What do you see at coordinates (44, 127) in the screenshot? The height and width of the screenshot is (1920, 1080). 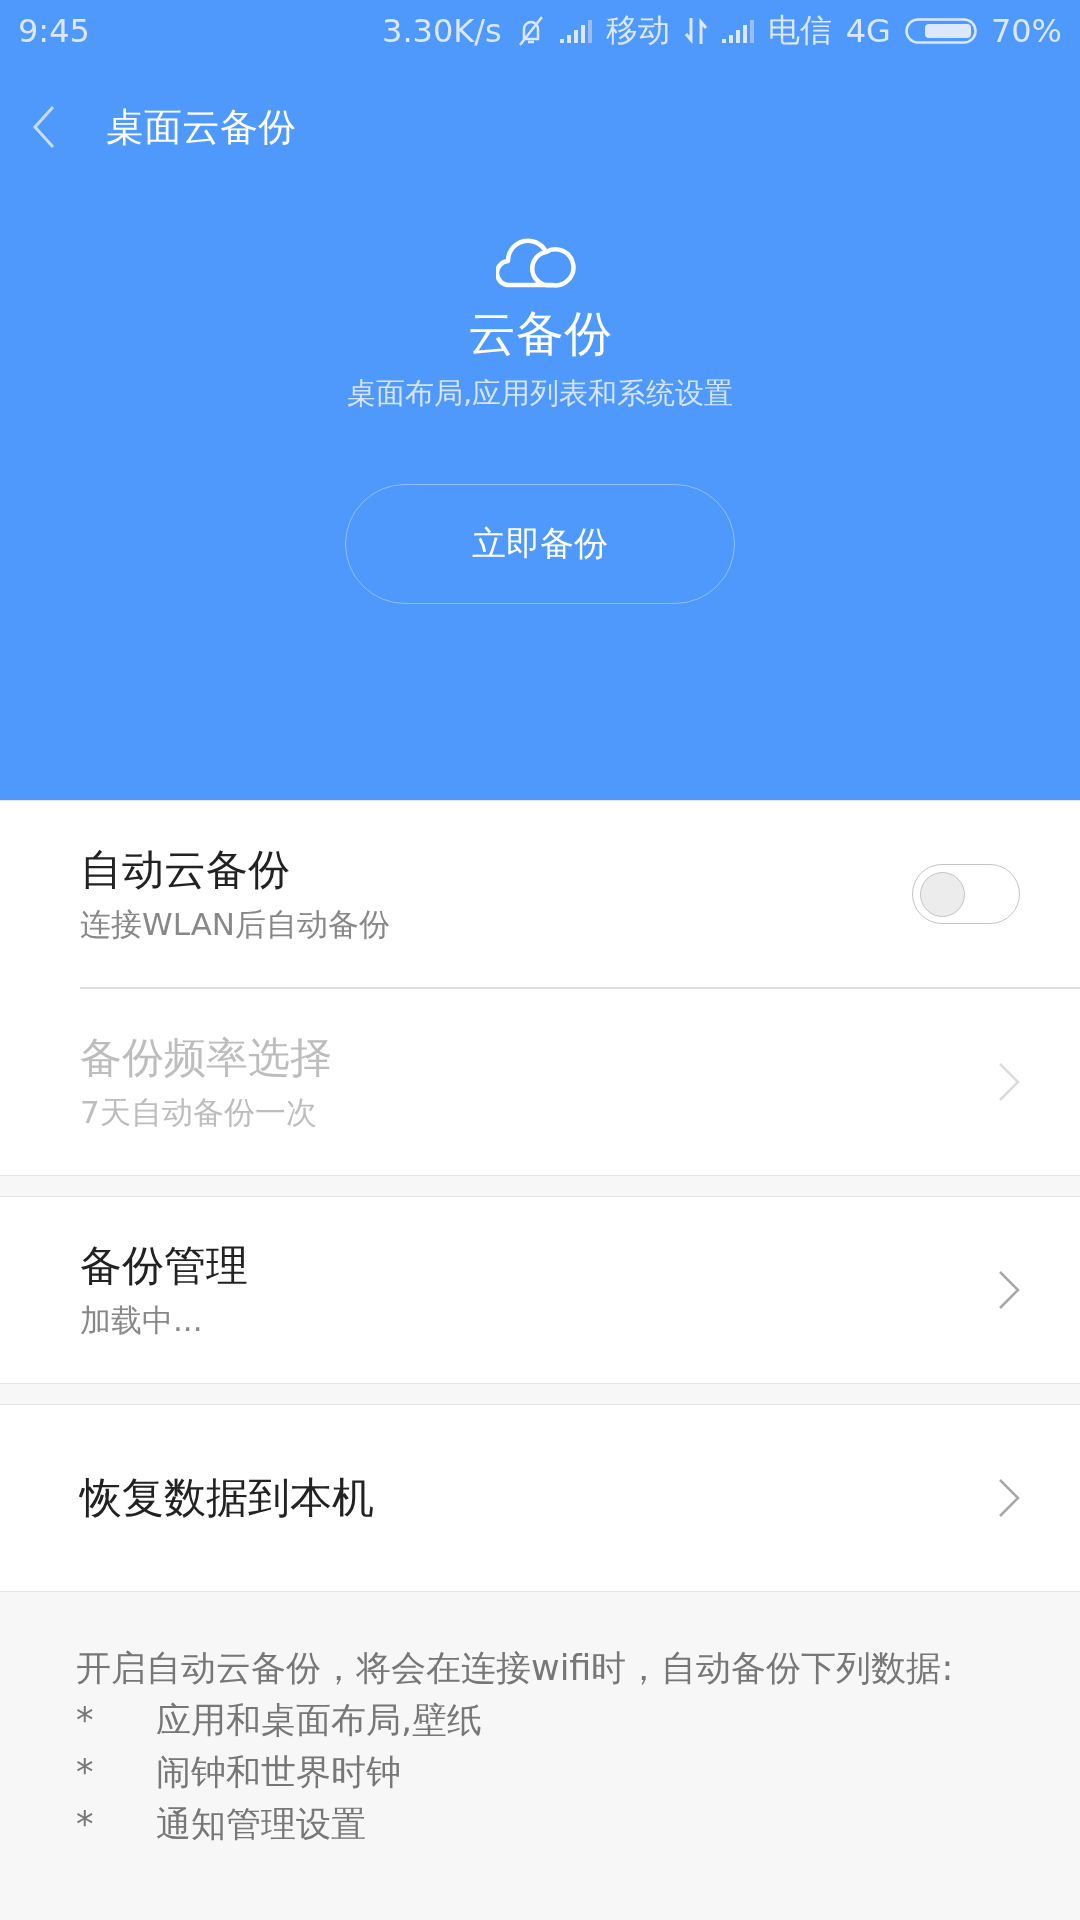 I see `back-icon` at bounding box center [44, 127].